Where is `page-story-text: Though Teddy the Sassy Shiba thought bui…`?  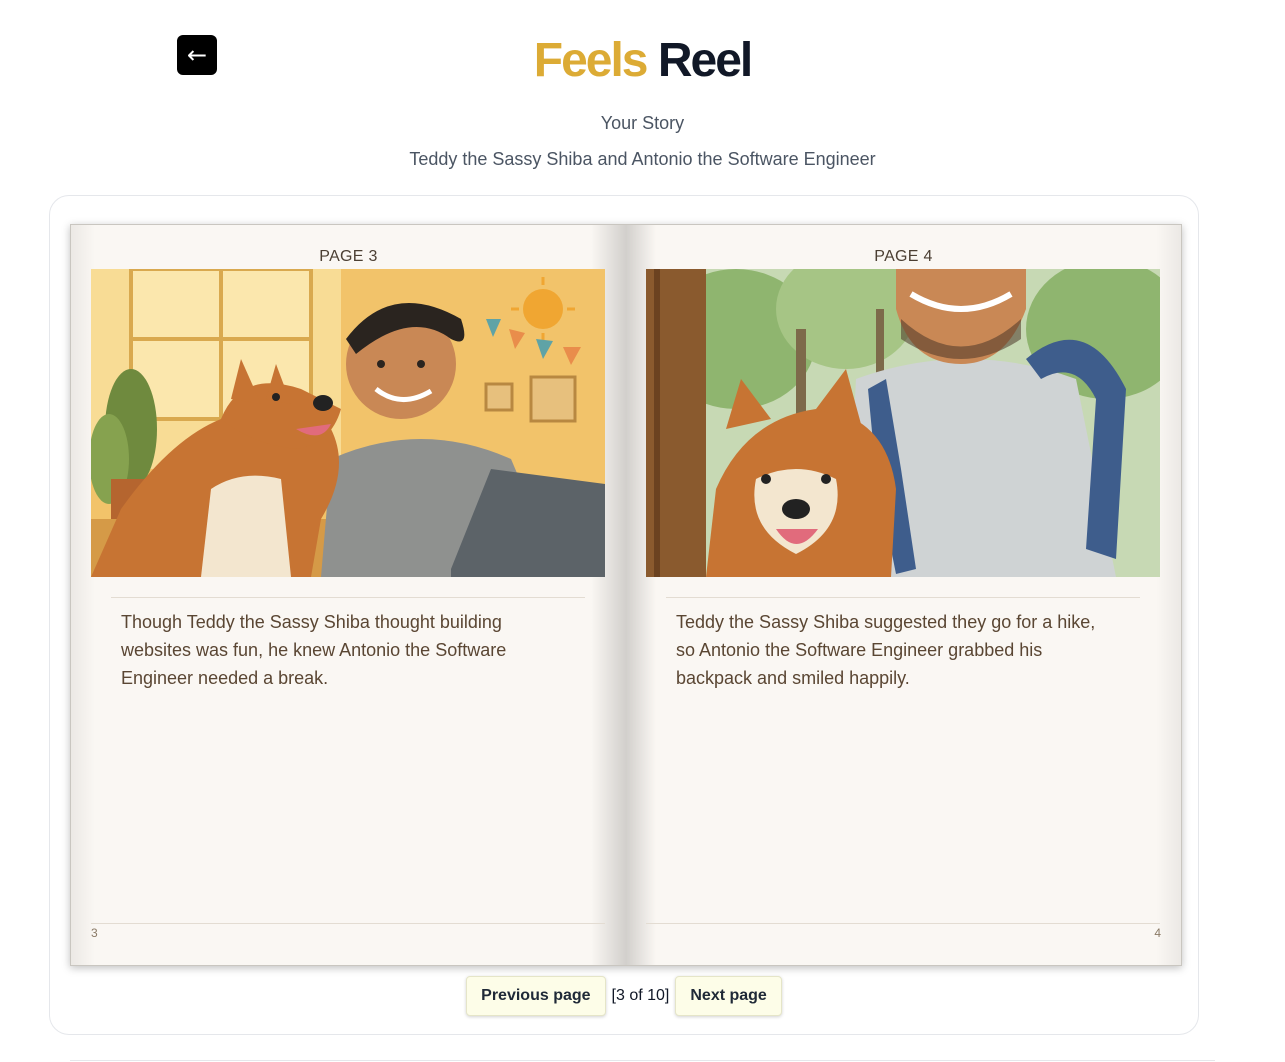
page-story-text: Though Teddy the Sassy Shiba thought bui… is located at coordinates (314, 650).